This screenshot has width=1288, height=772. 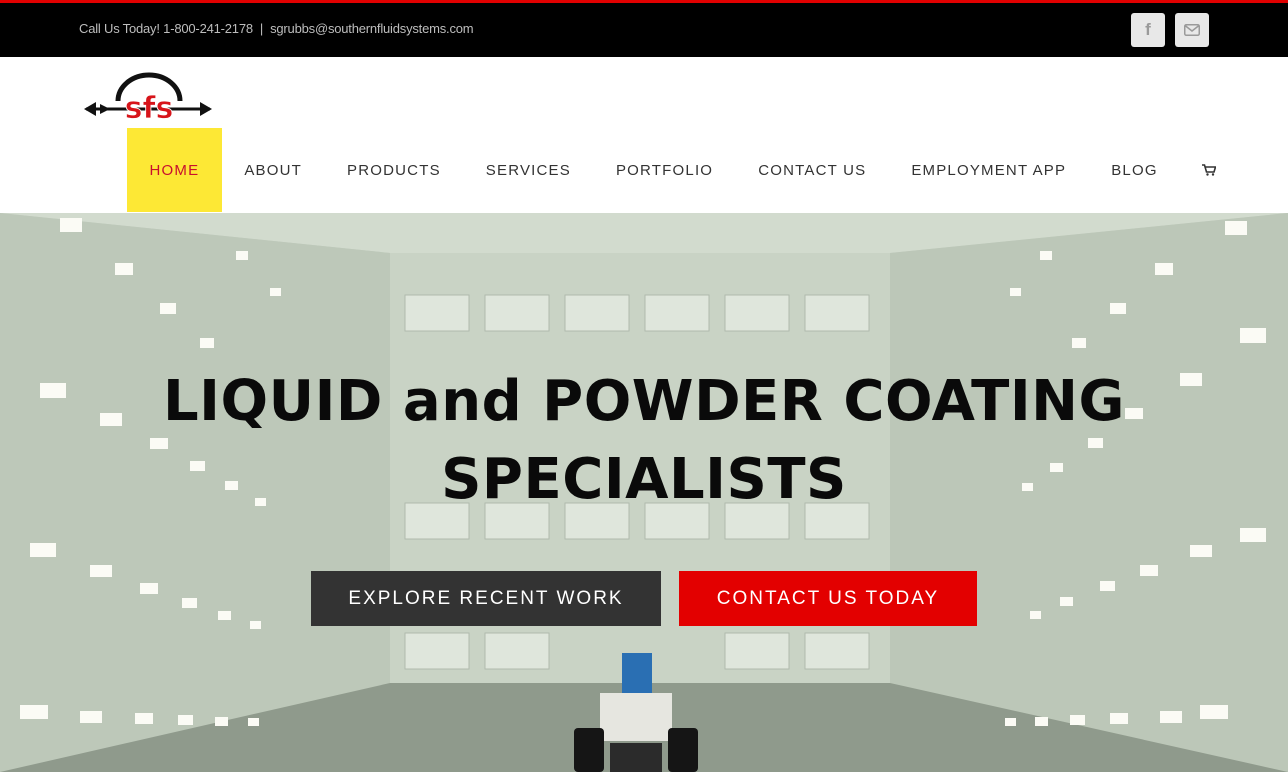 I want to click on headline-line-1: LIQUID and POWDER COATING, so click(x=644, y=401).